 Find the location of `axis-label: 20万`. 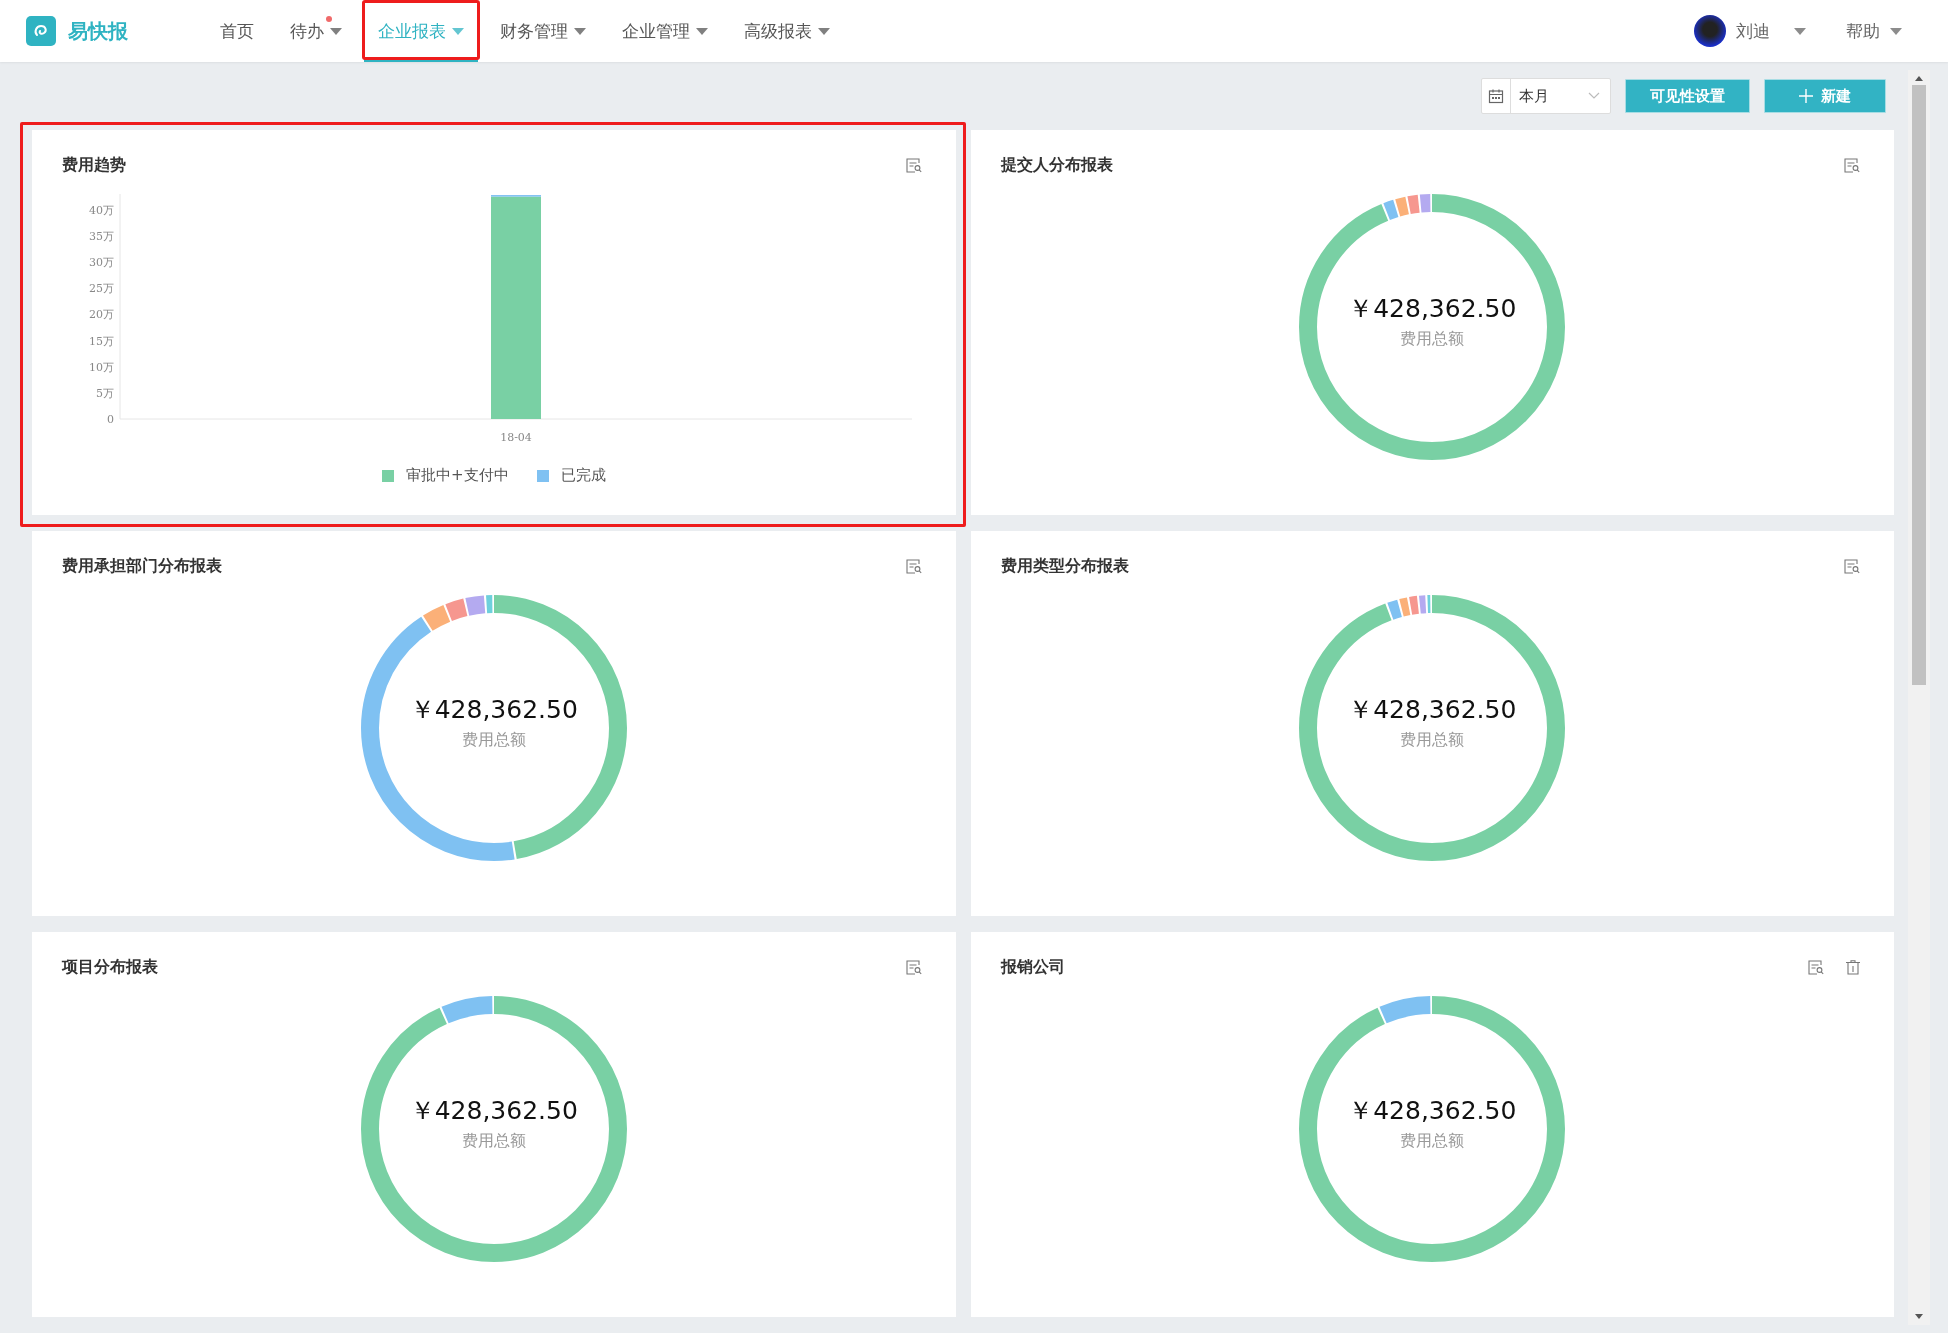

axis-label: 20万 is located at coordinates (101, 315).